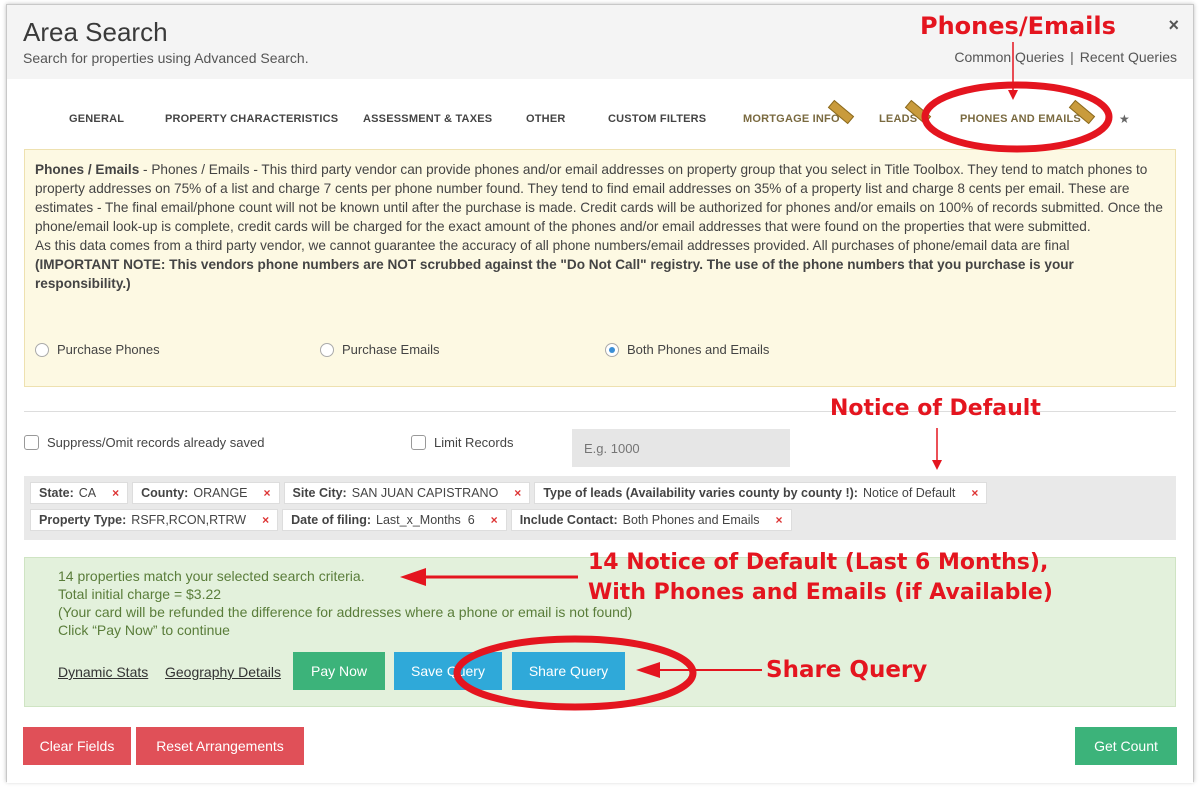 This screenshot has height=787, width=1200. I want to click on radio-label: Both Phones and Emails, so click(698, 349).